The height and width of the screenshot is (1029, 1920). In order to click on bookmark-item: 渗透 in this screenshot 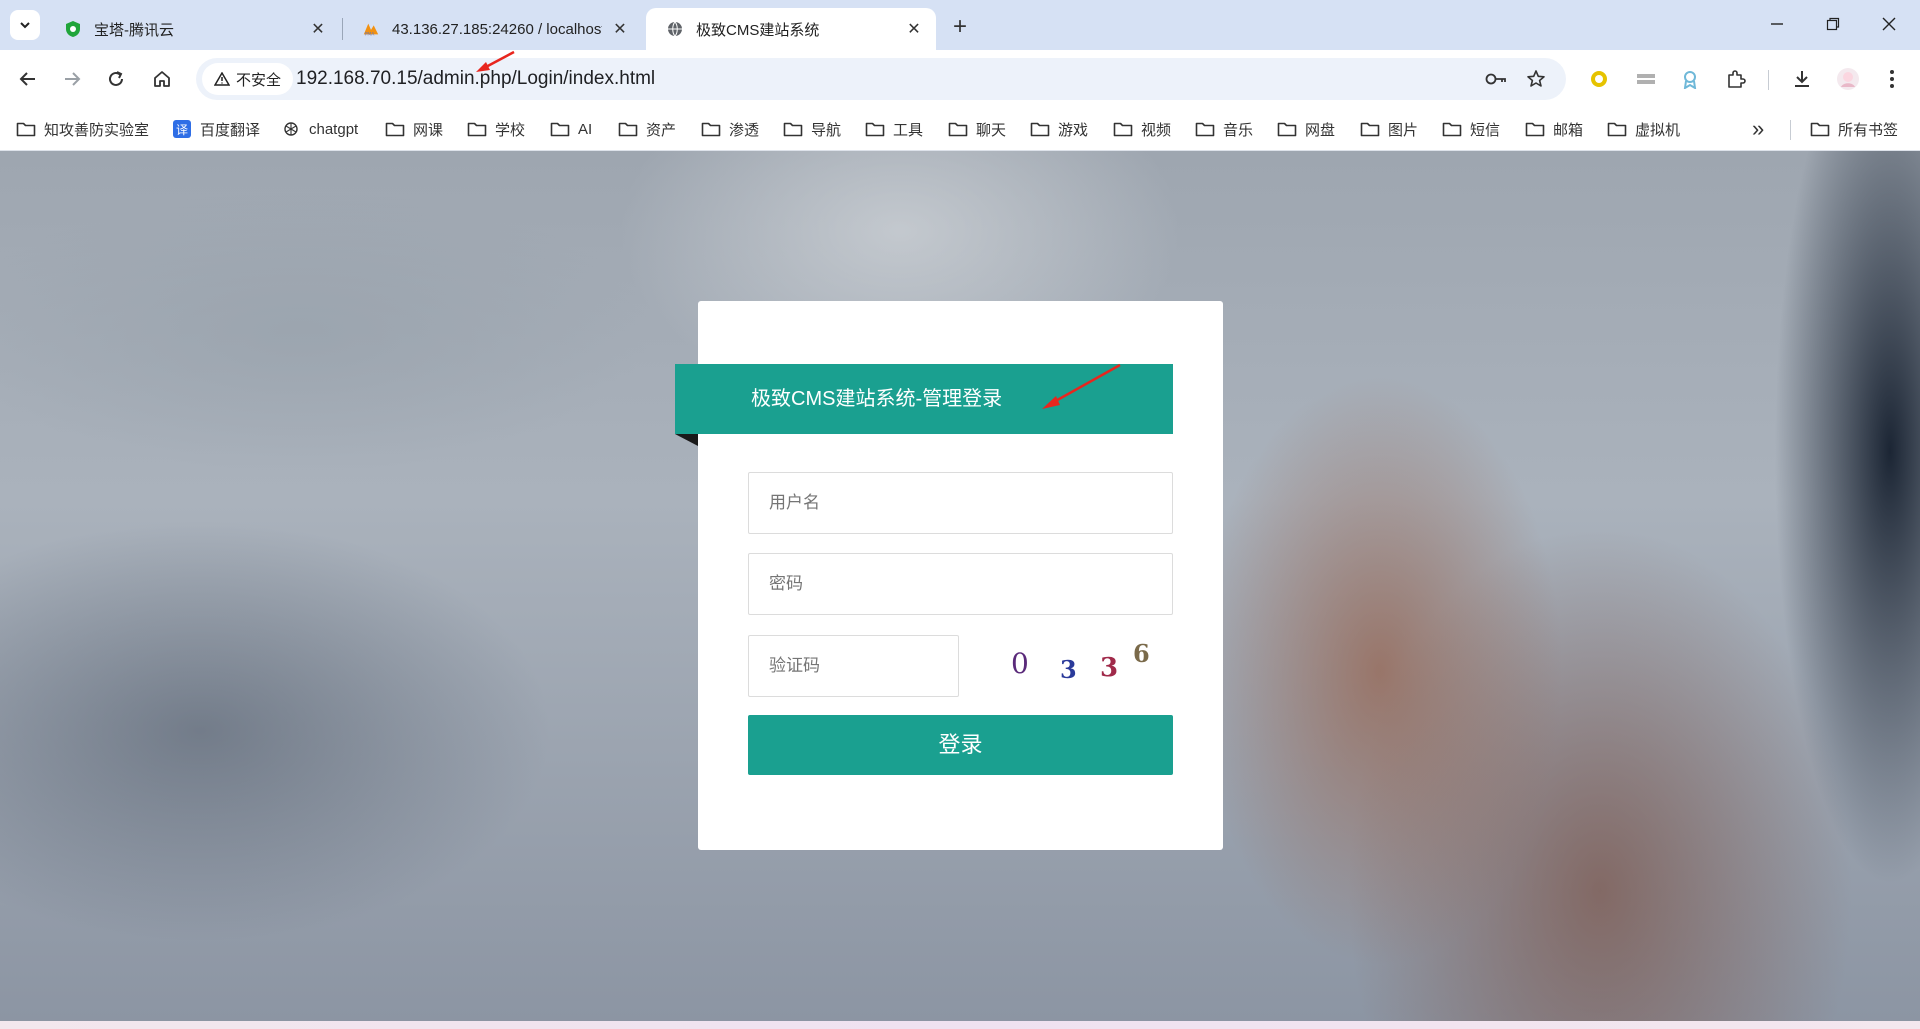, I will do `click(730, 129)`.